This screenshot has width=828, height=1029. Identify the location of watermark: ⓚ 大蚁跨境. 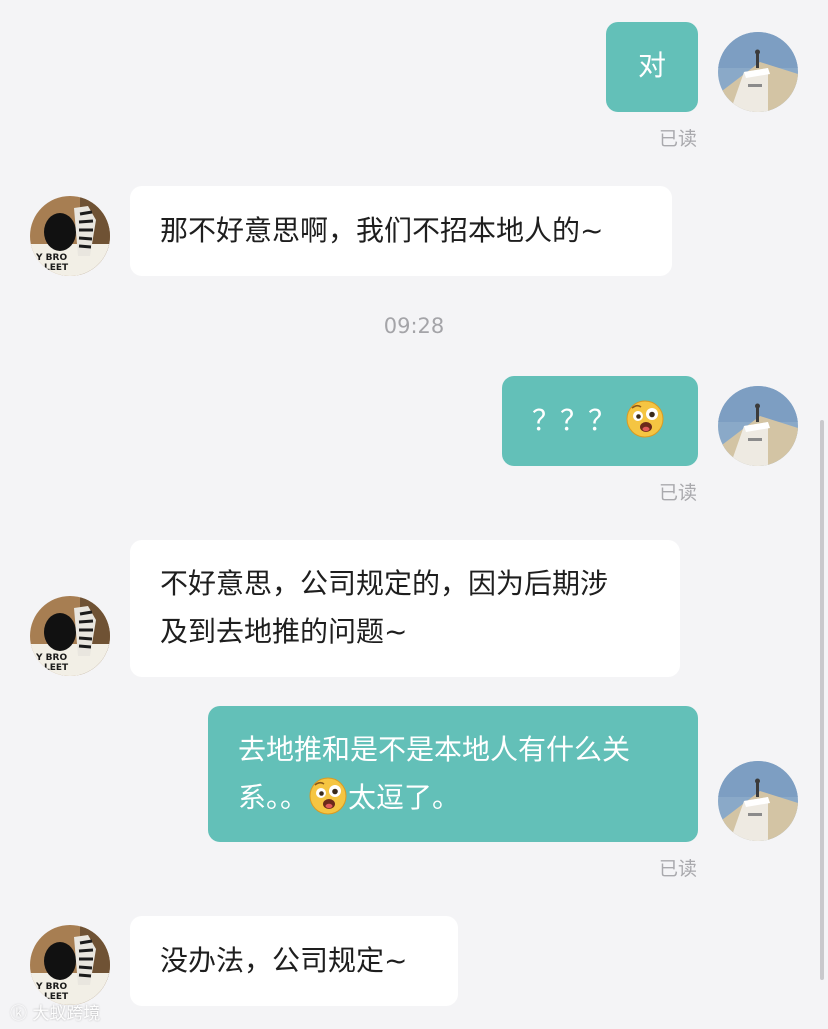
(55, 1014).